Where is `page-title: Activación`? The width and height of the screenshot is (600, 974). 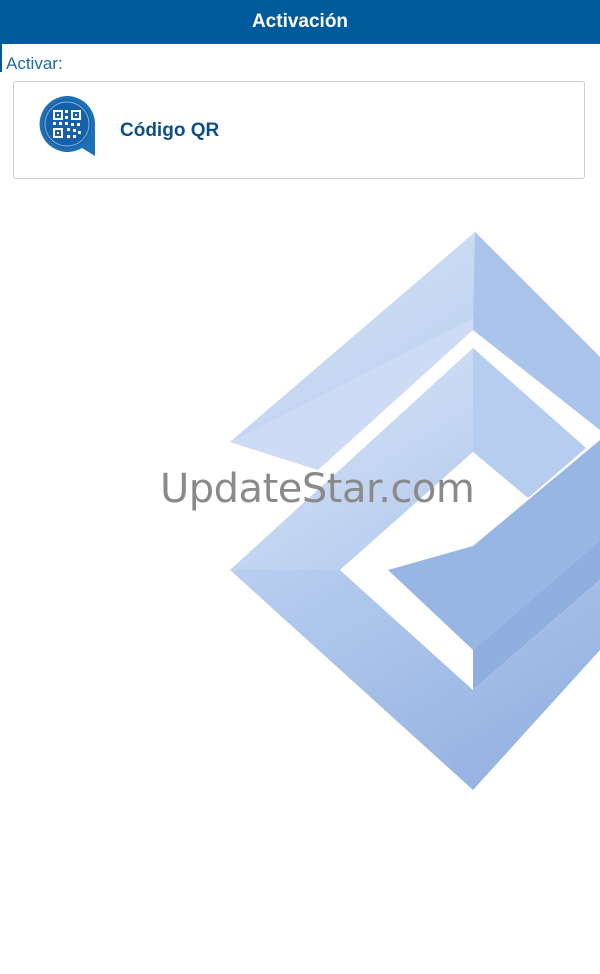
page-title: Activación is located at coordinates (300, 21).